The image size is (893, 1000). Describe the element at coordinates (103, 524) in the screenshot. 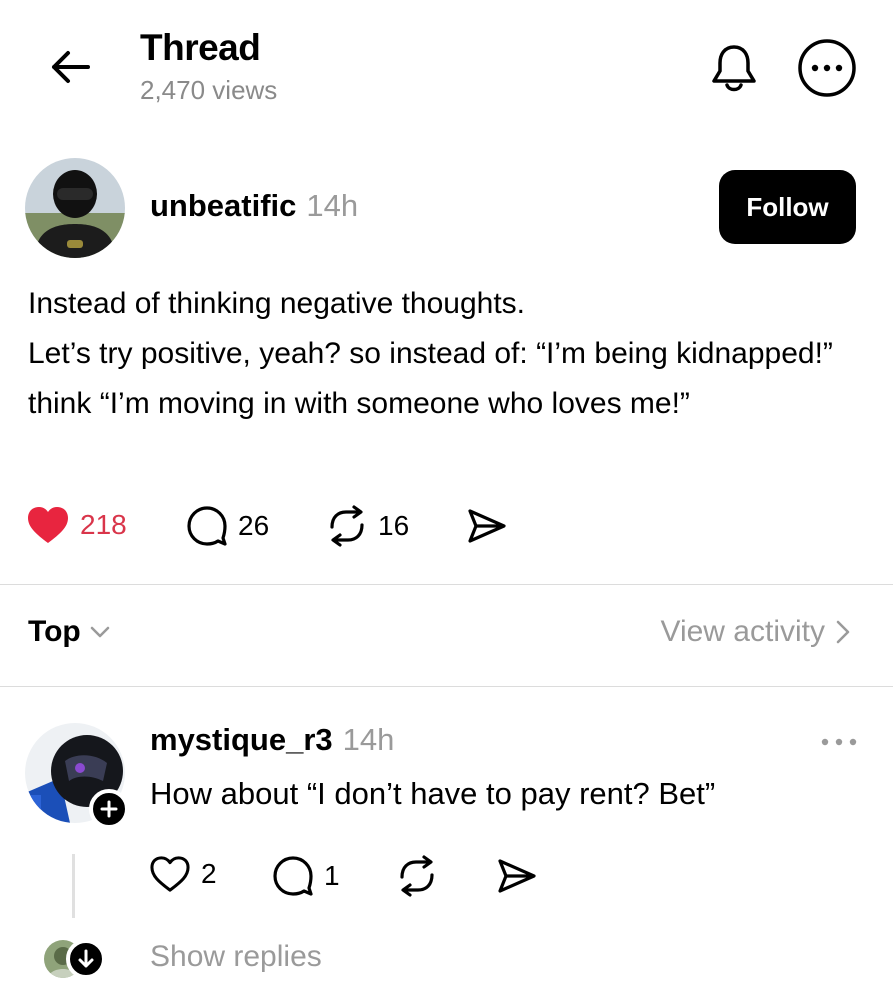

I see `like-count: 218` at that location.